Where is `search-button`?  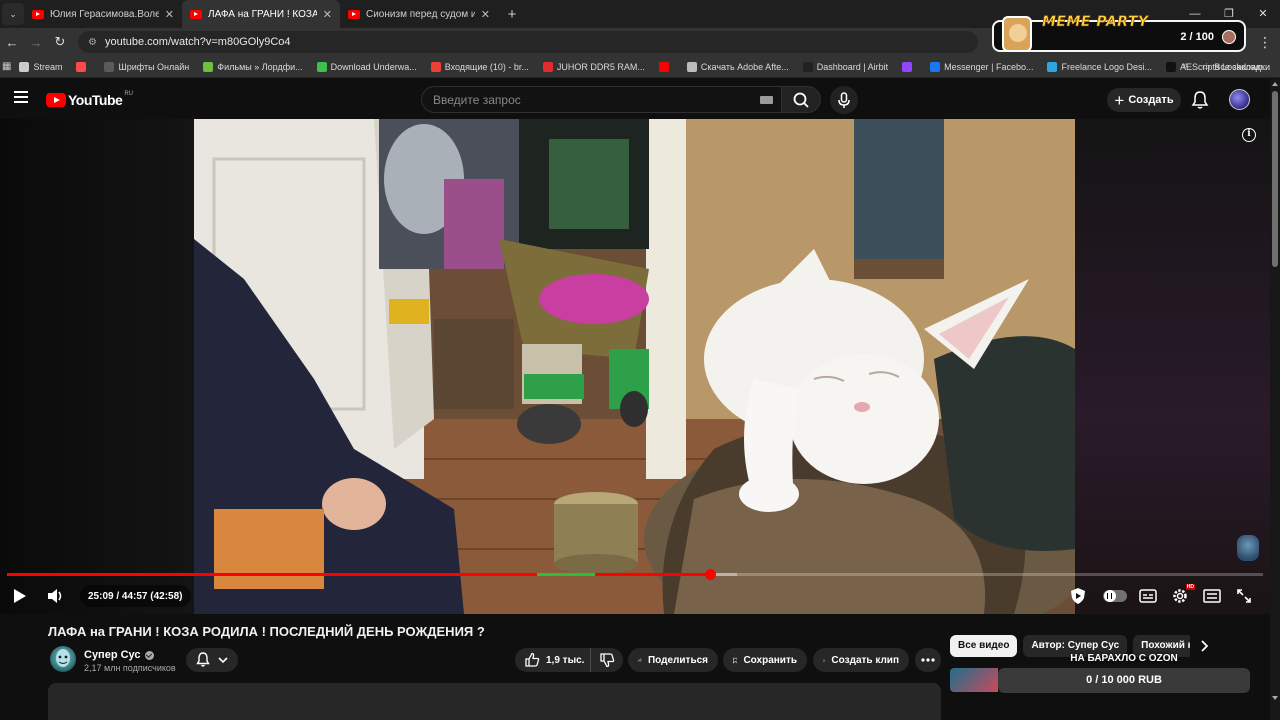
search-button is located at coordinates (801, 99).